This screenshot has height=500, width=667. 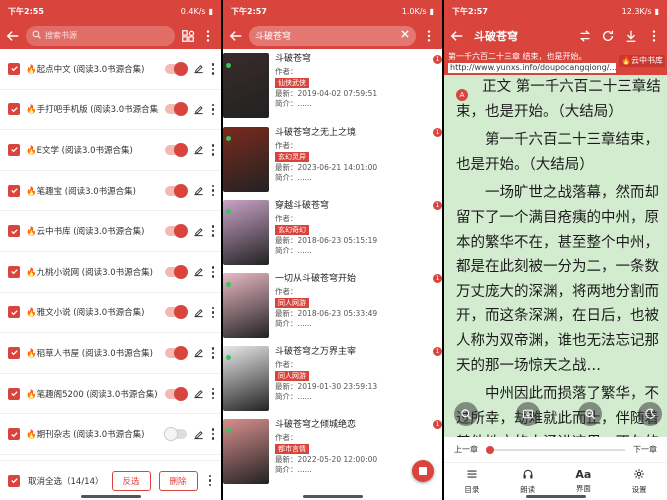 What do you see at coordinates (555, 35) in the screenshot?
I see `top-bar: 斗破苍穹` at bounding box center [555, 35].